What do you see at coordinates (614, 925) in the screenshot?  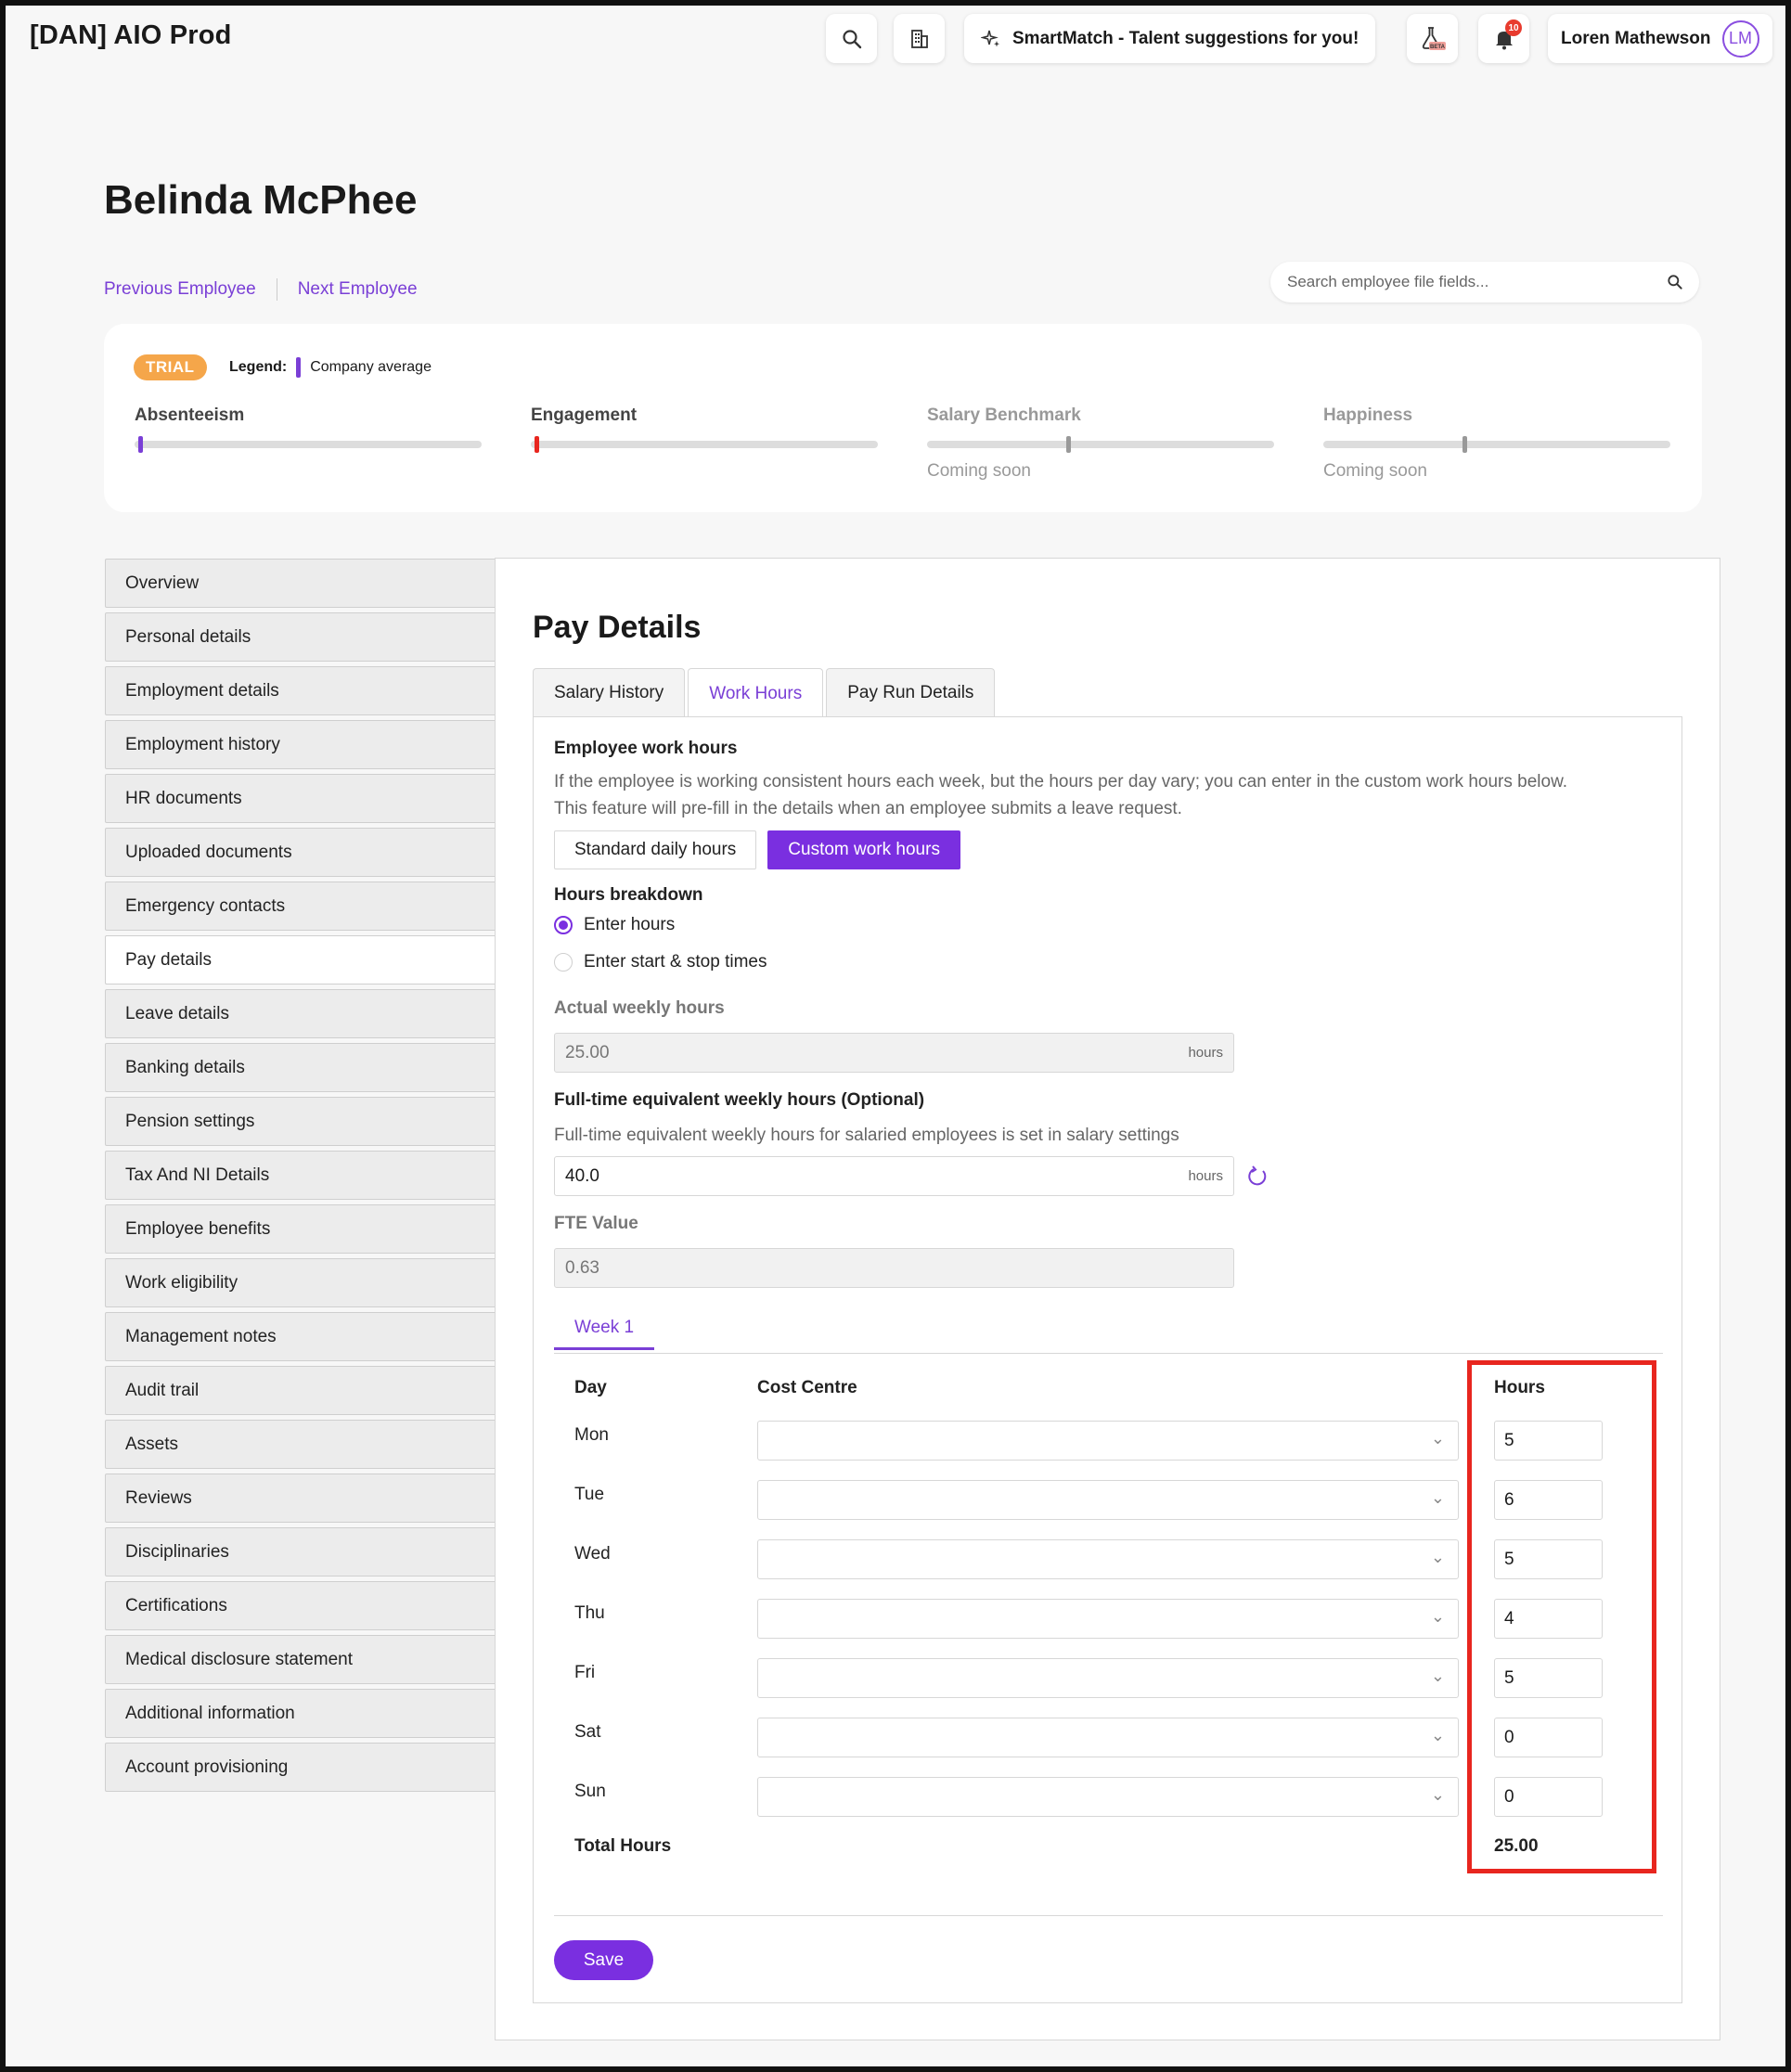 I see `radio-enter-hours: Enter hours` at bounding box center [614, 925].